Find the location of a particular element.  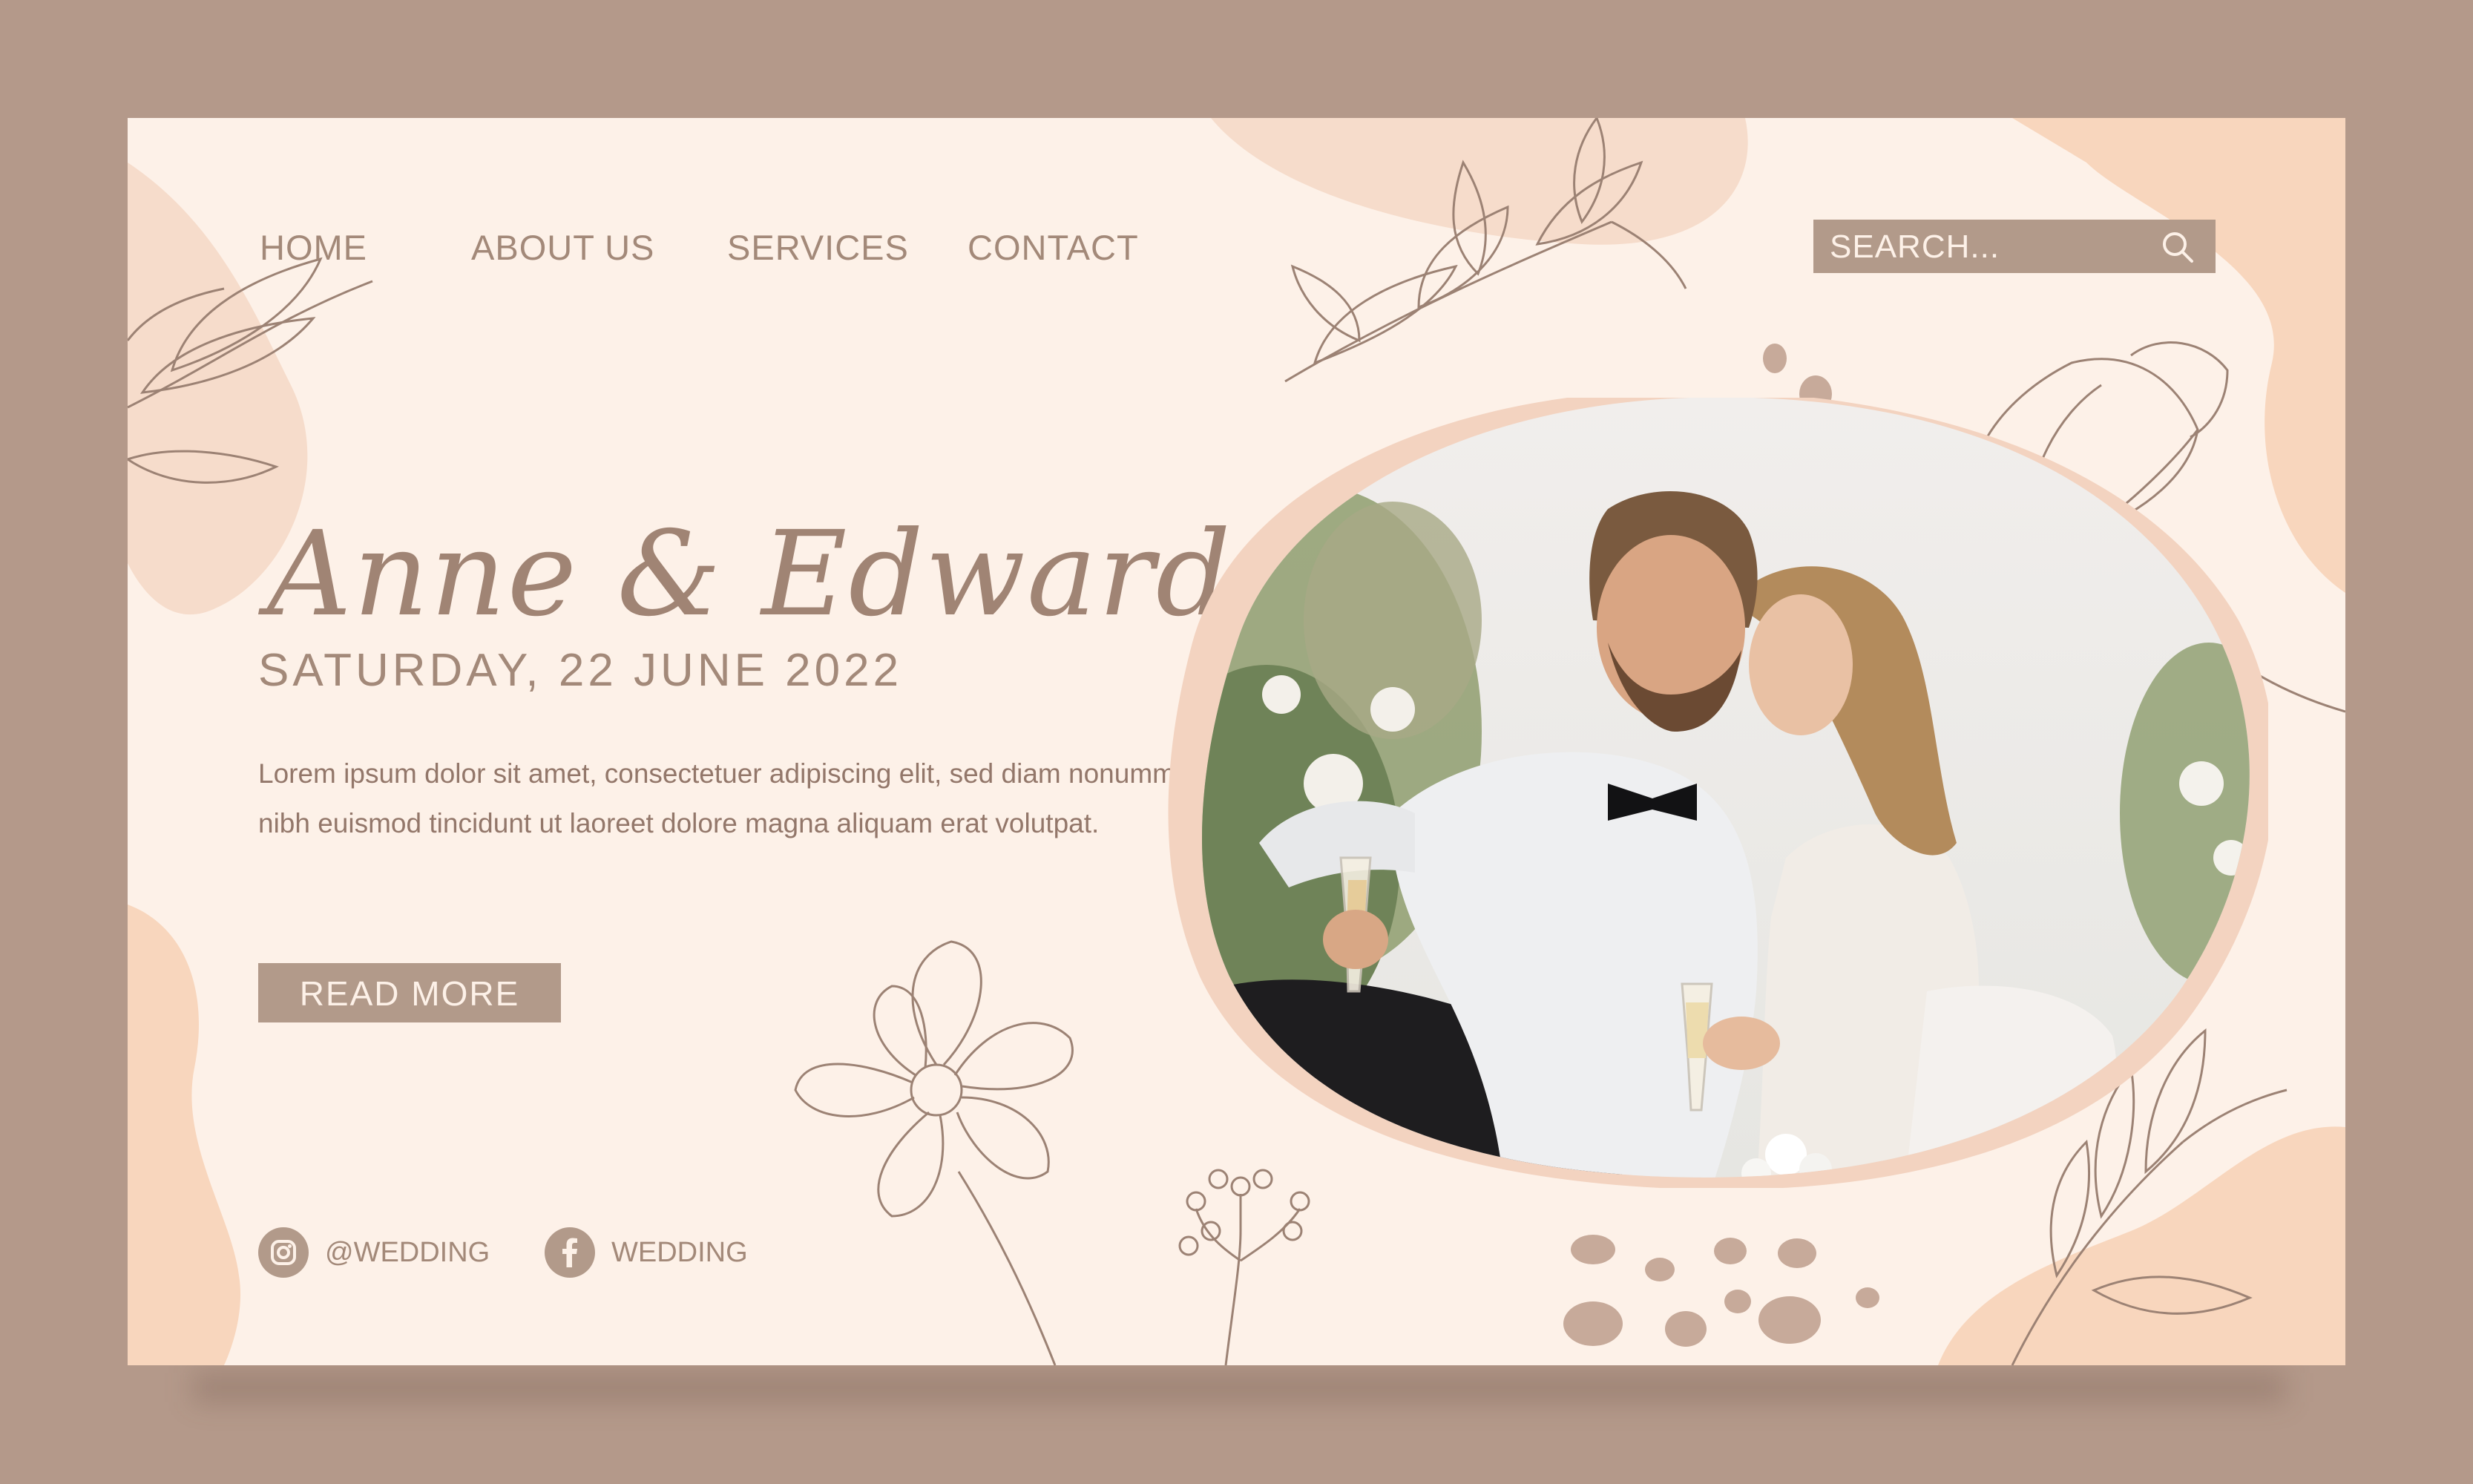

nav-services: SERVICES is located at coordinates (818, 248).